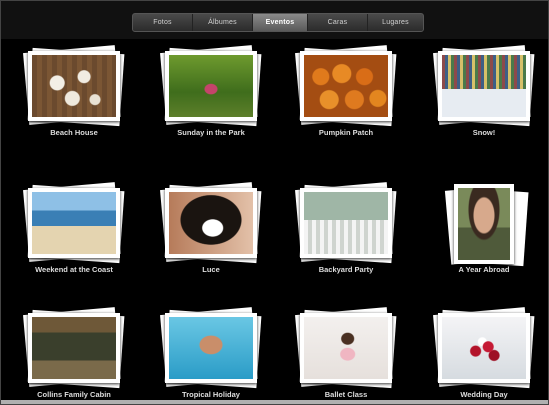  I want to click on bottom-edge, so click(274, 402).